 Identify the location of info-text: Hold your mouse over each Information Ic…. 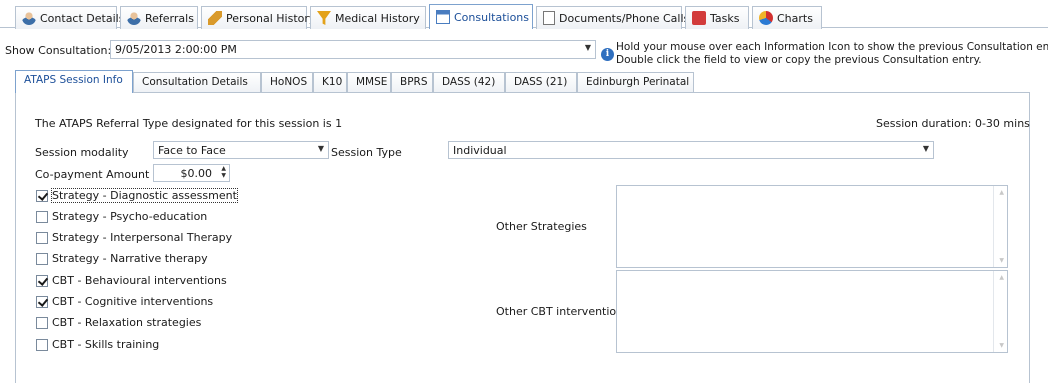
(832, 54).